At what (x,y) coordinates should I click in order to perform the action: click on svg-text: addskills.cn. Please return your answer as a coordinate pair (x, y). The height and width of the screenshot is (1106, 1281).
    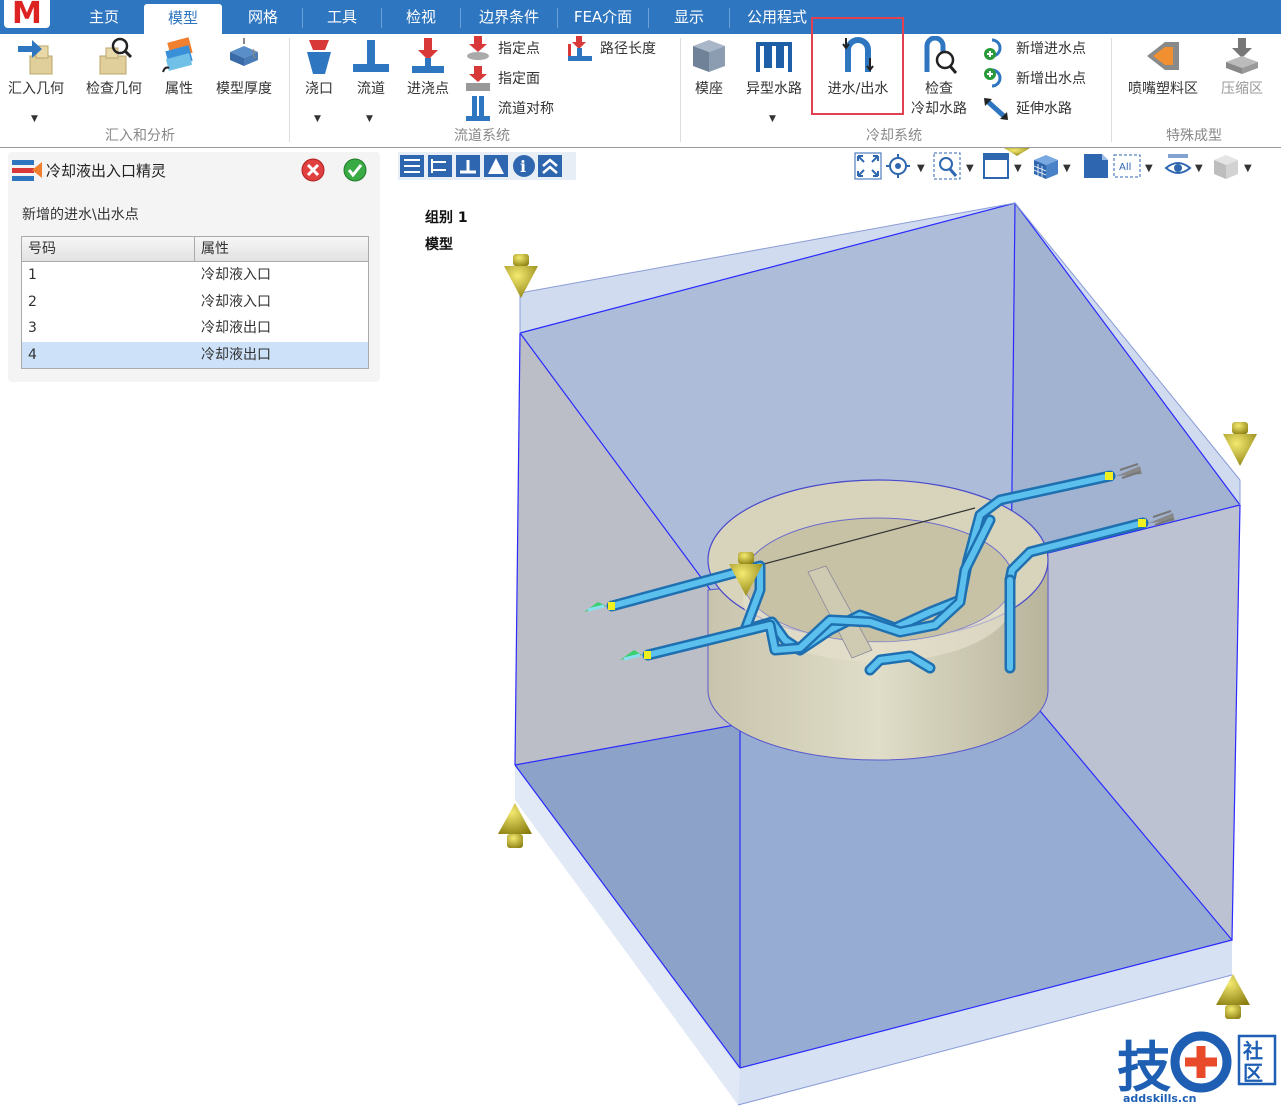
    Looking at the image, I should click on (1159, 1098).